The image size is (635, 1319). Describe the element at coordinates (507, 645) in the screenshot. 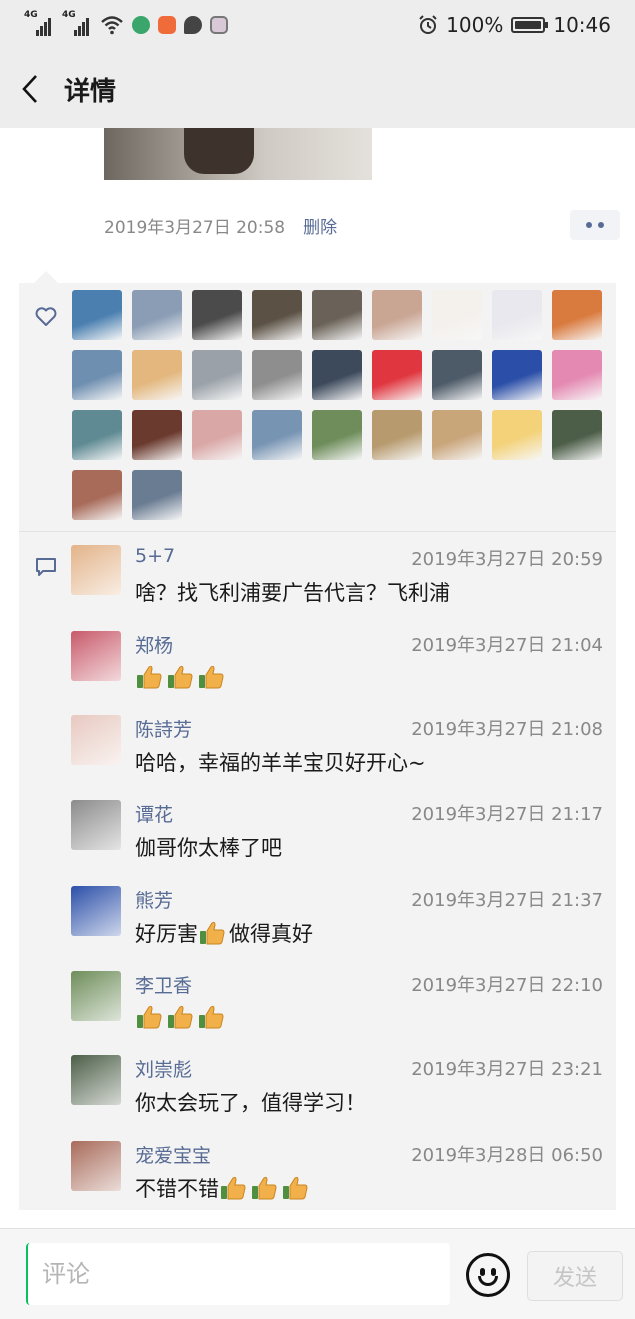

I see `comment-time: 2019年3月27日 21:04` at that location.